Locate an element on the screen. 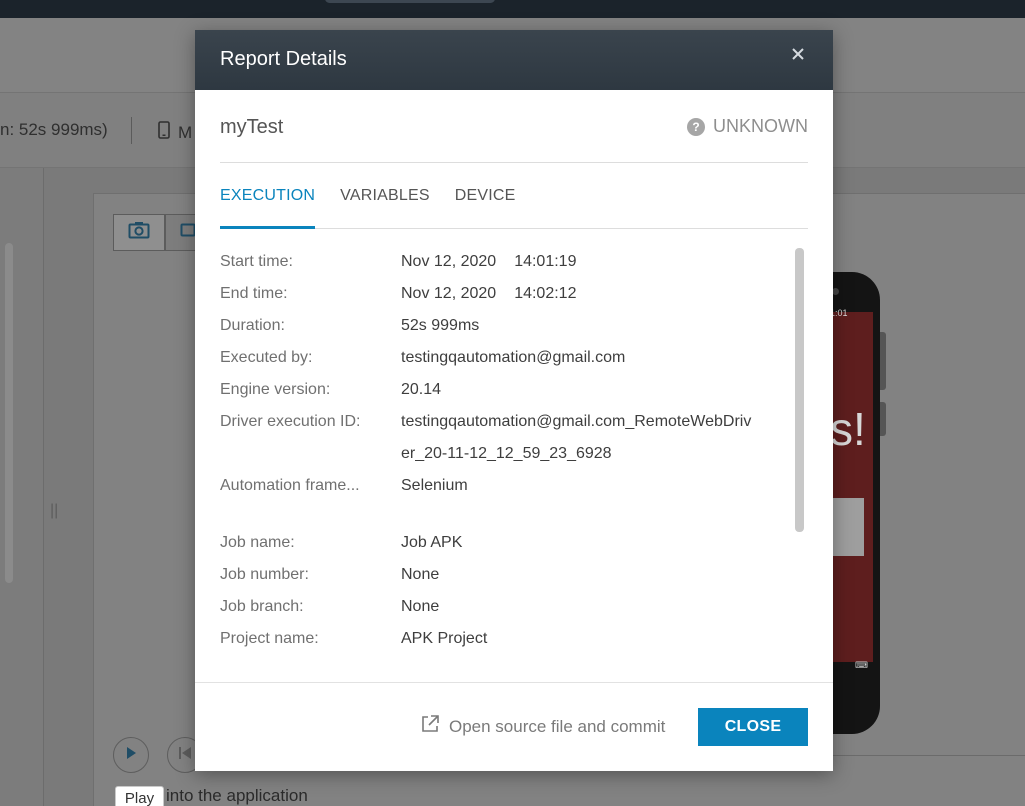 The height and width of the screenshot is (806, 1025). detail-time: 14:01:19 is located at coordinates (545, 261).